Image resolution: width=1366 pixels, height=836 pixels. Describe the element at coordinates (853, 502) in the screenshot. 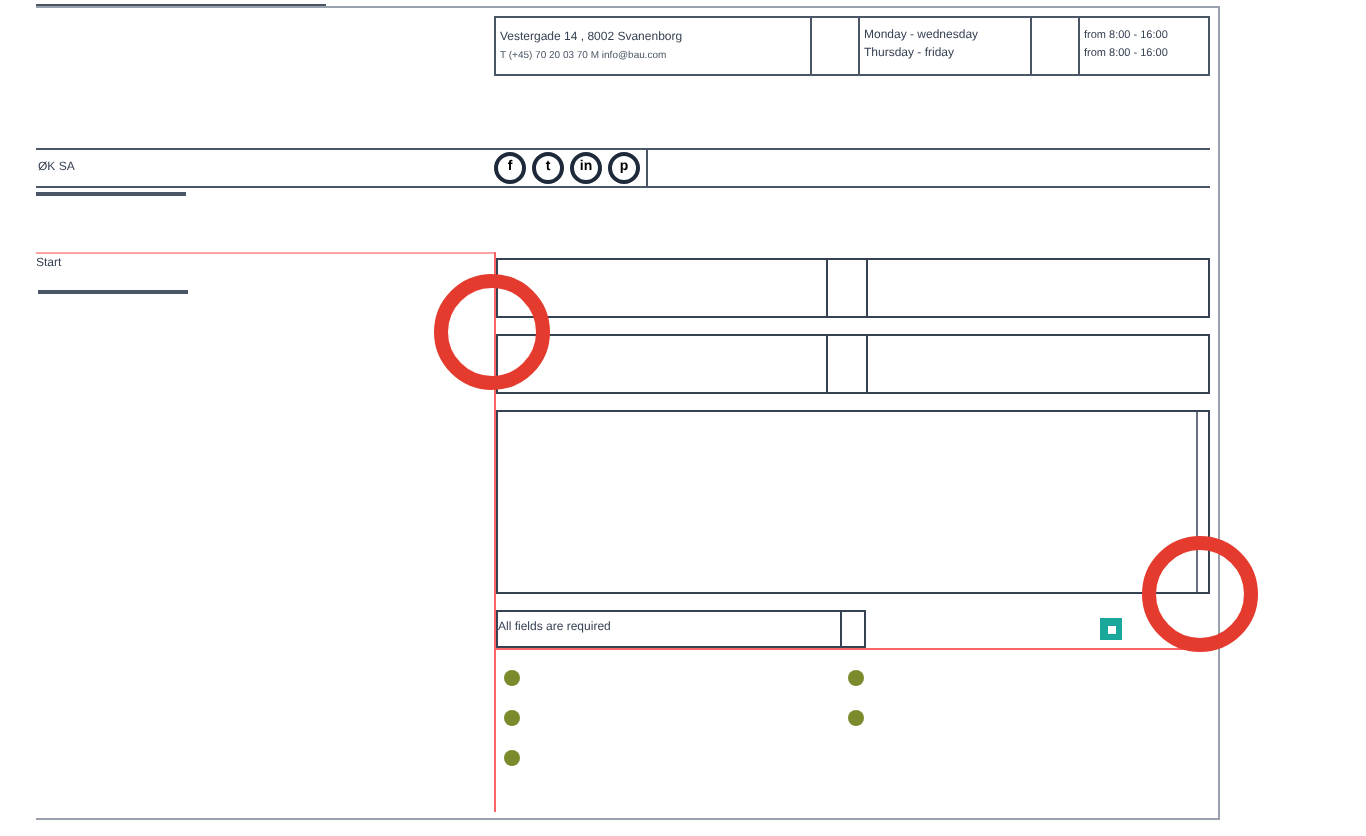

I see `message-field` at that location.